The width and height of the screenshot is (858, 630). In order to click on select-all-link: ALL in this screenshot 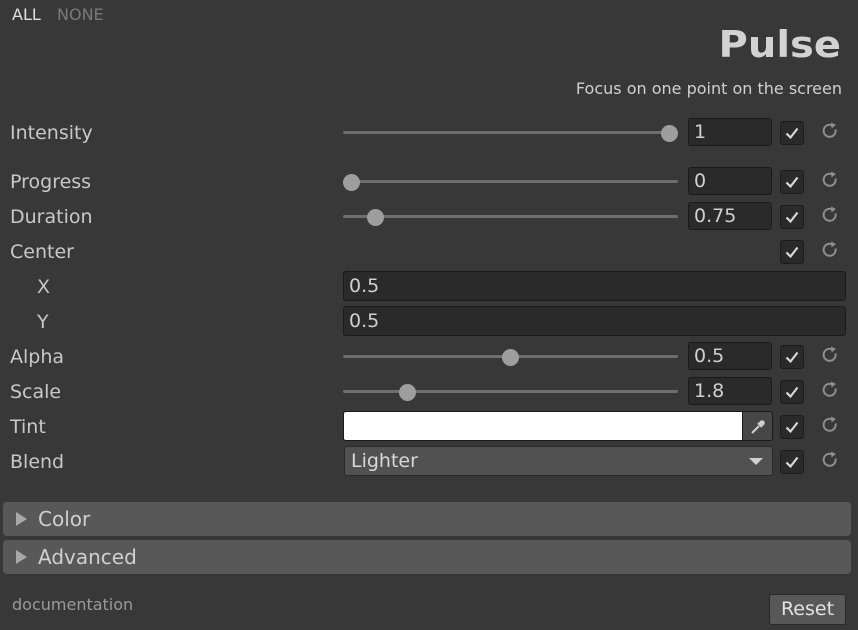, I will do `click(26, 14)`.